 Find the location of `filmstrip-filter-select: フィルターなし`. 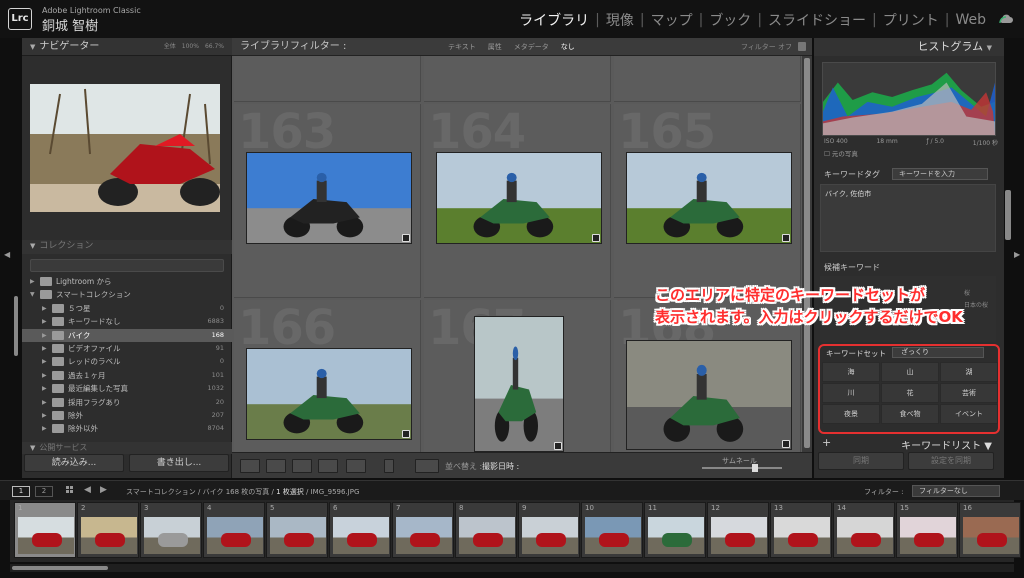

filmstrip-filter-select: フィルターなし is located at coordinates (956, 491).